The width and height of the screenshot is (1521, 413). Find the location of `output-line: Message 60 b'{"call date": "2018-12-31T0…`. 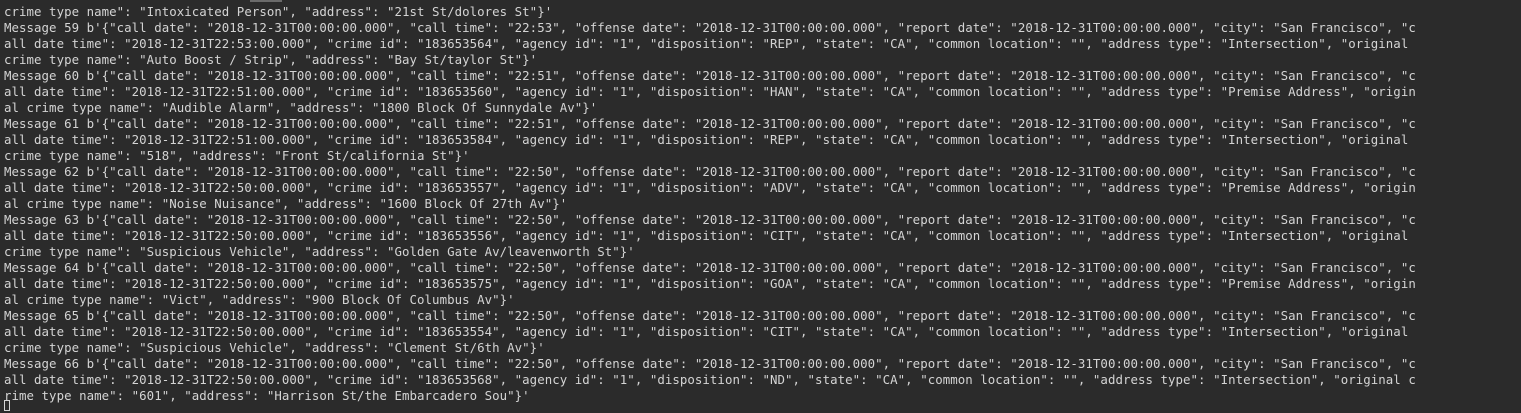

output-line: Message 60 b'{"call date": "2018-12-31T0… is located at coordinates (710, 75).